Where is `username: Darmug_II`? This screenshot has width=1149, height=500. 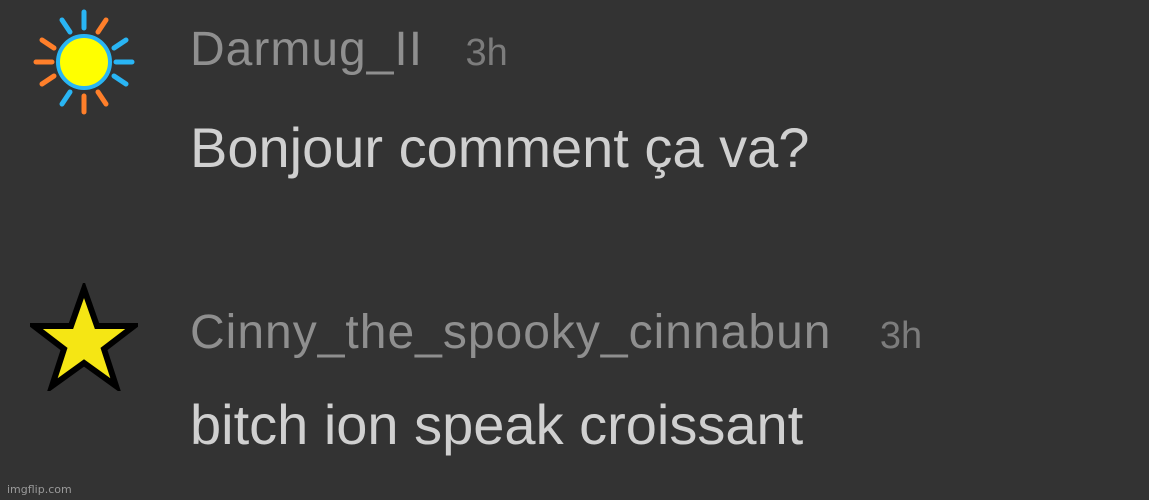
username: Darmug_II is located at coordinates (306, 49).